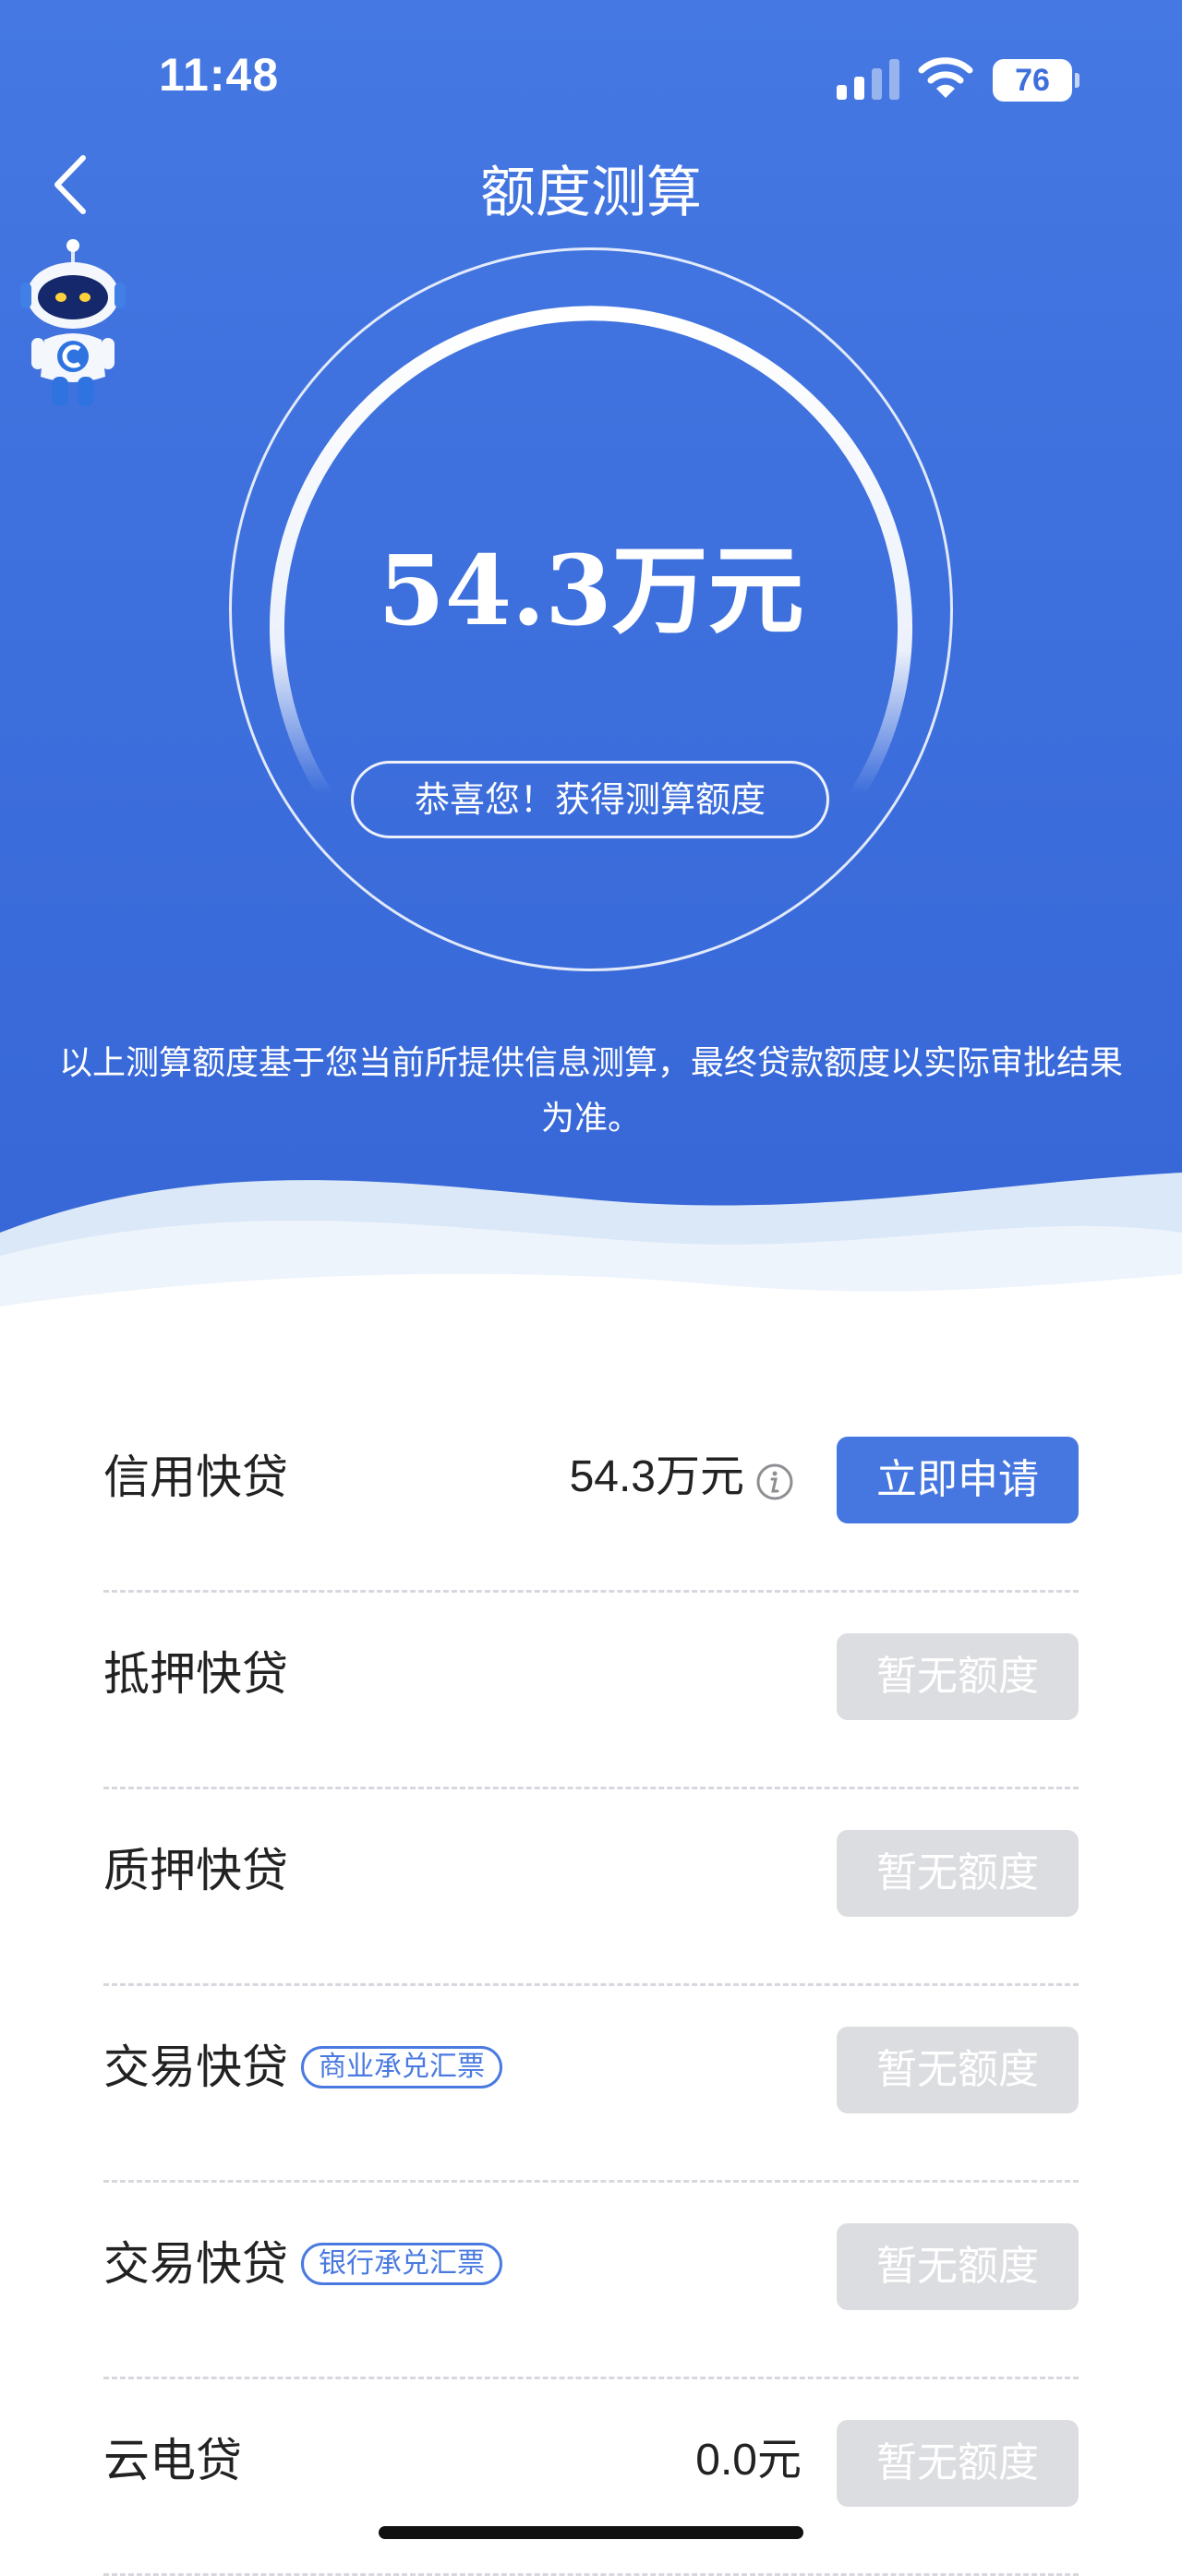  Describe the element at coordinates (172, 2460) in the screenshot. I see `product-name: 云电贷` at that location.